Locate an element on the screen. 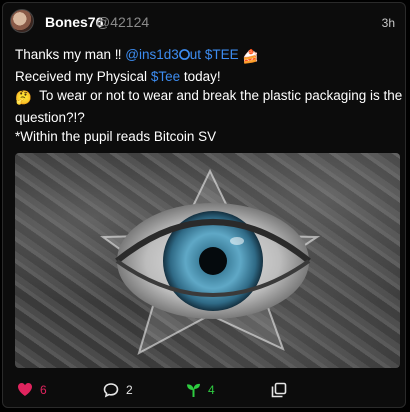 The image size is (410, 412). like-button: 6 is located at coordinates (32, 389).